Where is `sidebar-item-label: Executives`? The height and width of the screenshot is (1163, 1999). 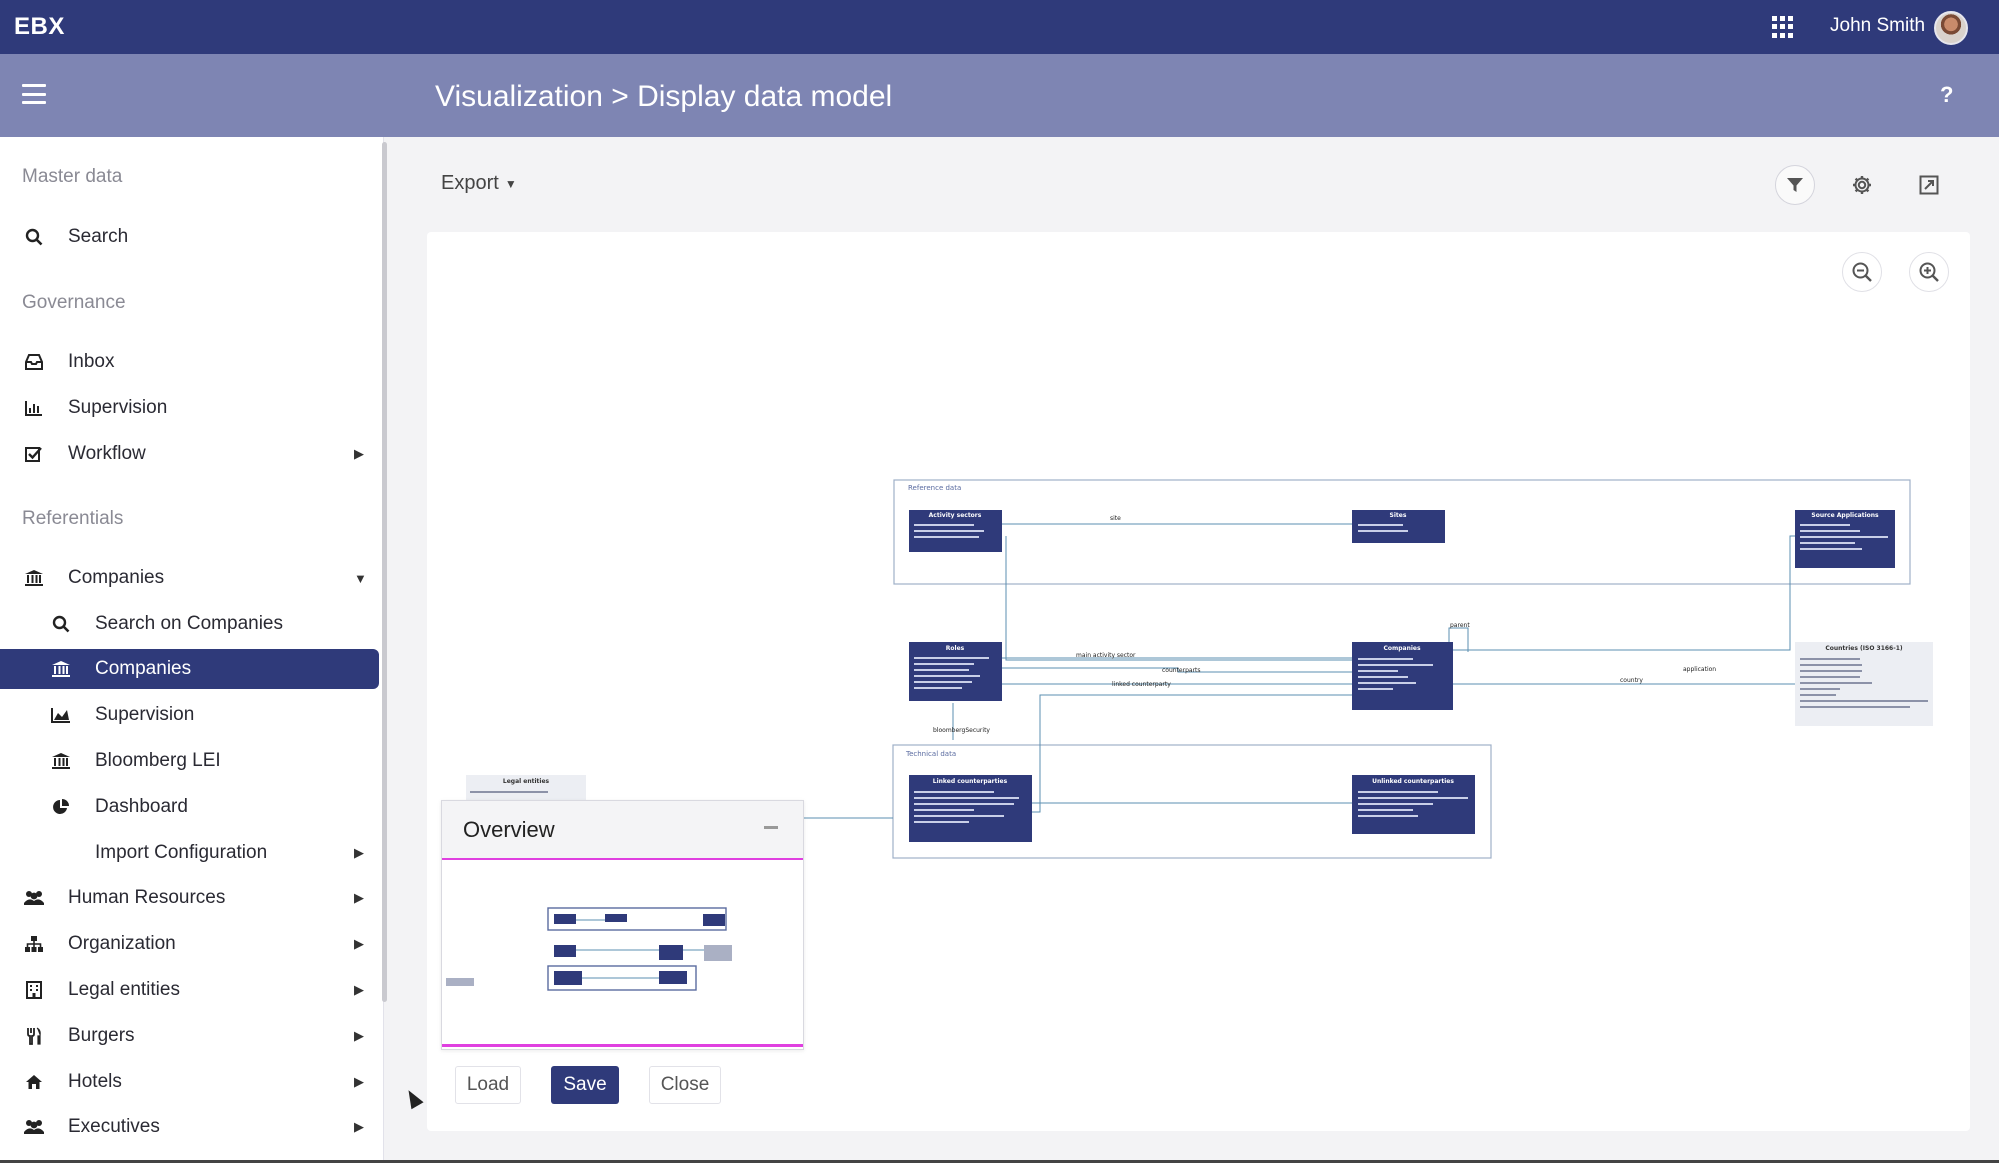 sidebar-item-label: Executives is located at coordinates (114, 1126).